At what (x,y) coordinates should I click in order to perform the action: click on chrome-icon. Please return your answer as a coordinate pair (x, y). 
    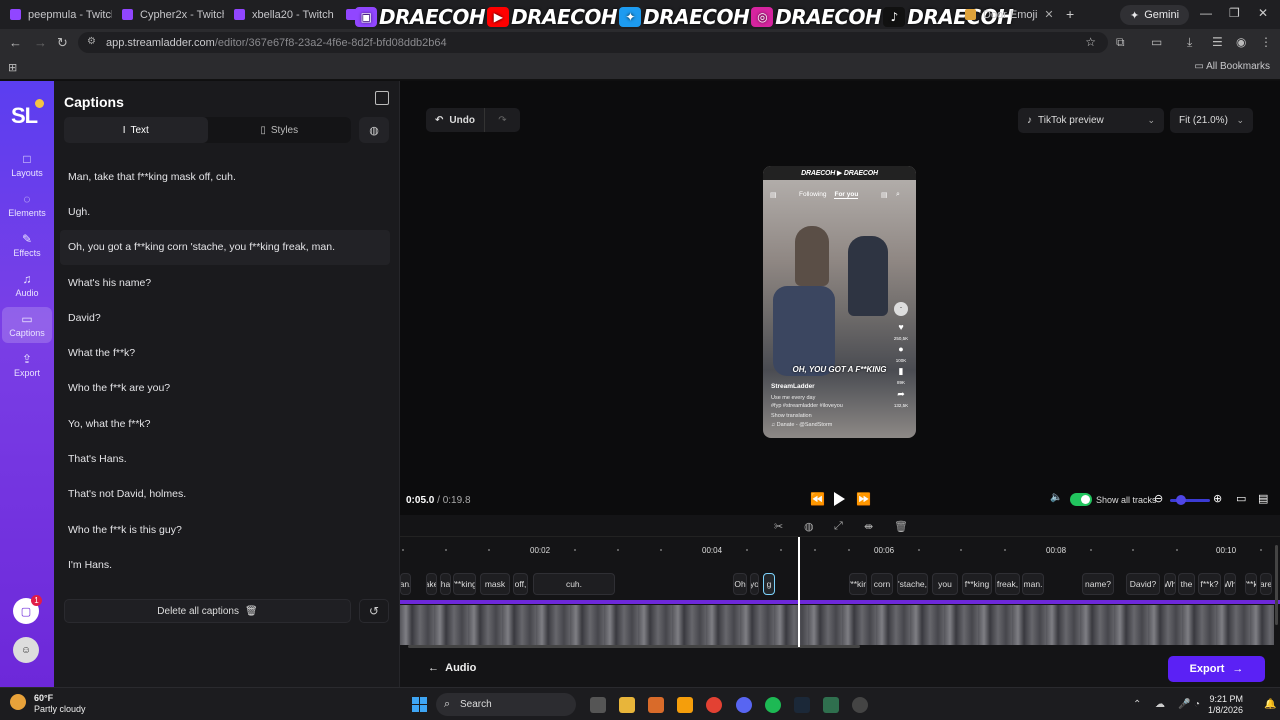
    Looking at the image, I should click on (714, 705).